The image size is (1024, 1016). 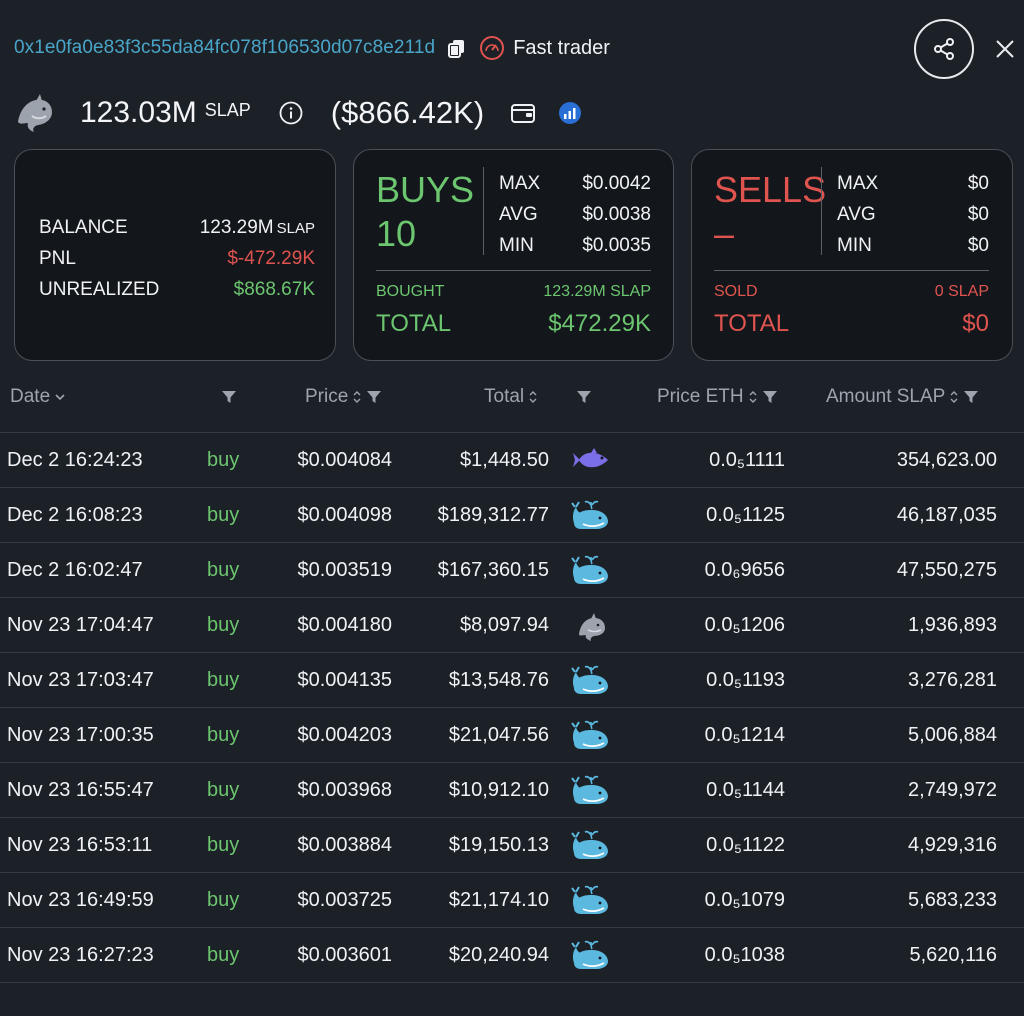 I want to click on trade-price-eth: 0.0₅1193, so click(x=745, y=680).